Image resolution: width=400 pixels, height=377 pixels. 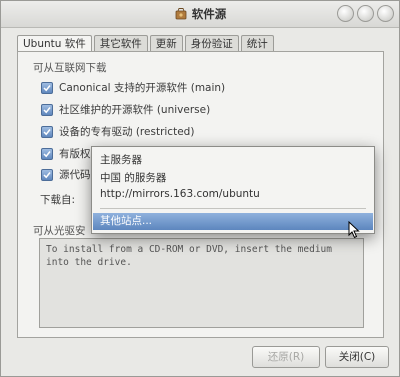 I want to click on checkbox-label: 设备的专有驱动 (restricted), so click(x=127, y=132).